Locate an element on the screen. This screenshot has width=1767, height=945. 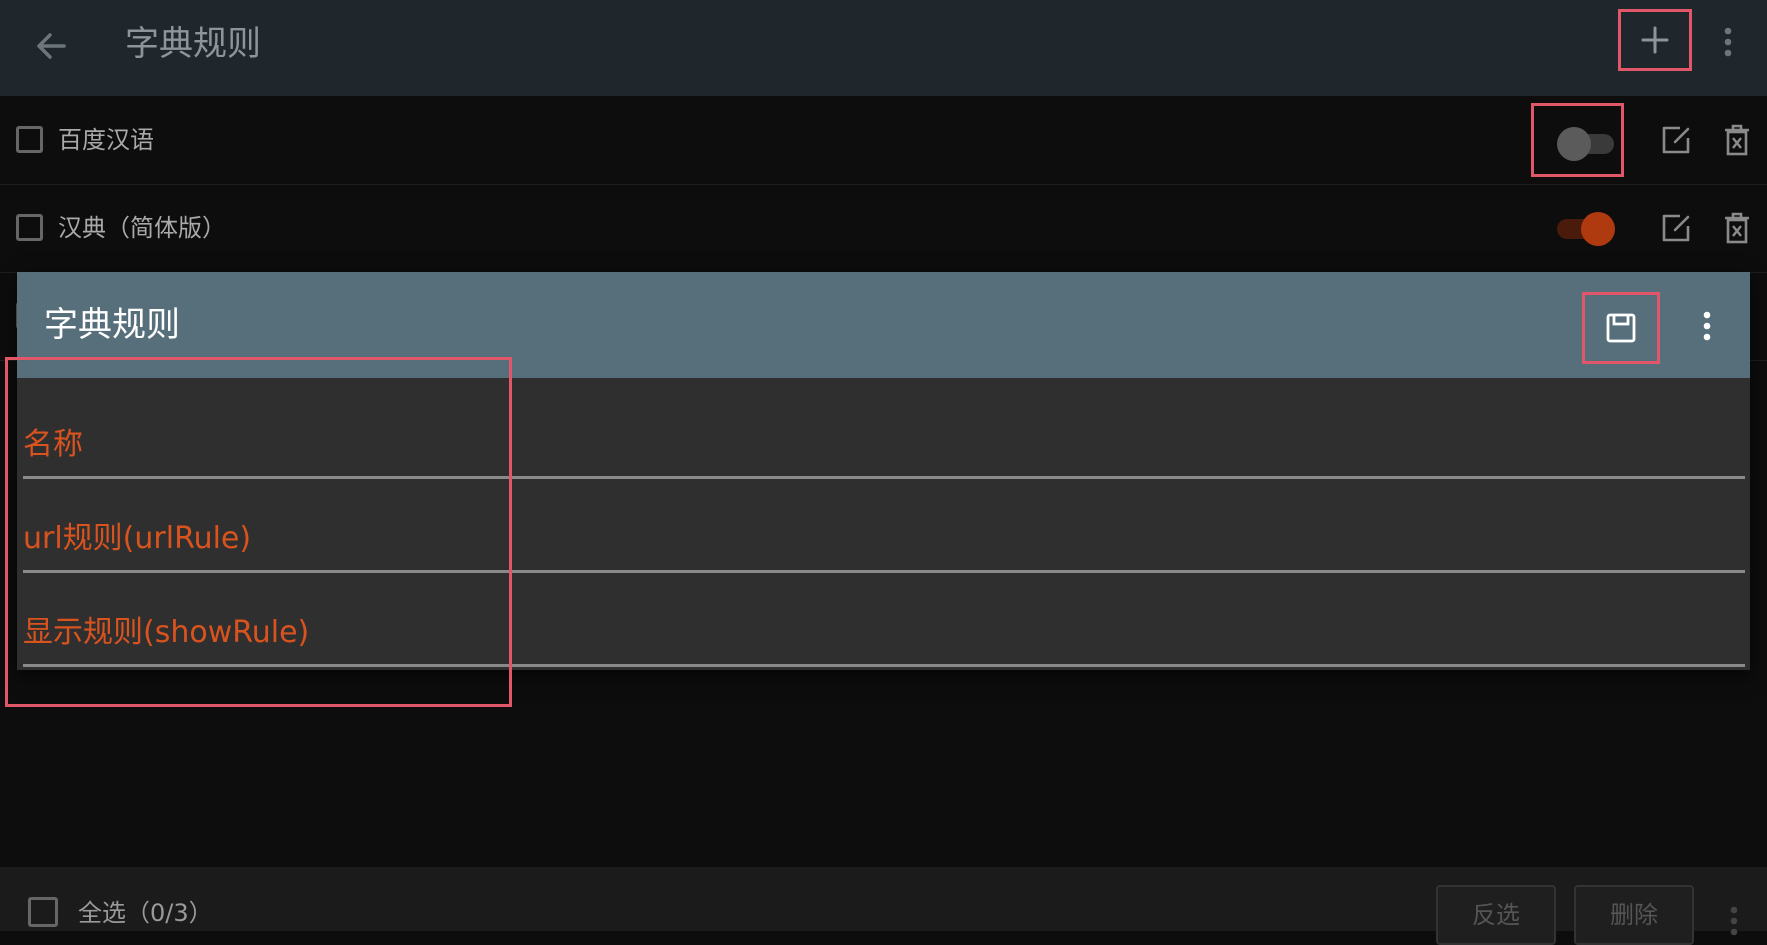
rule-name: 汉典（简体版） is located at coordinates (142, 228).